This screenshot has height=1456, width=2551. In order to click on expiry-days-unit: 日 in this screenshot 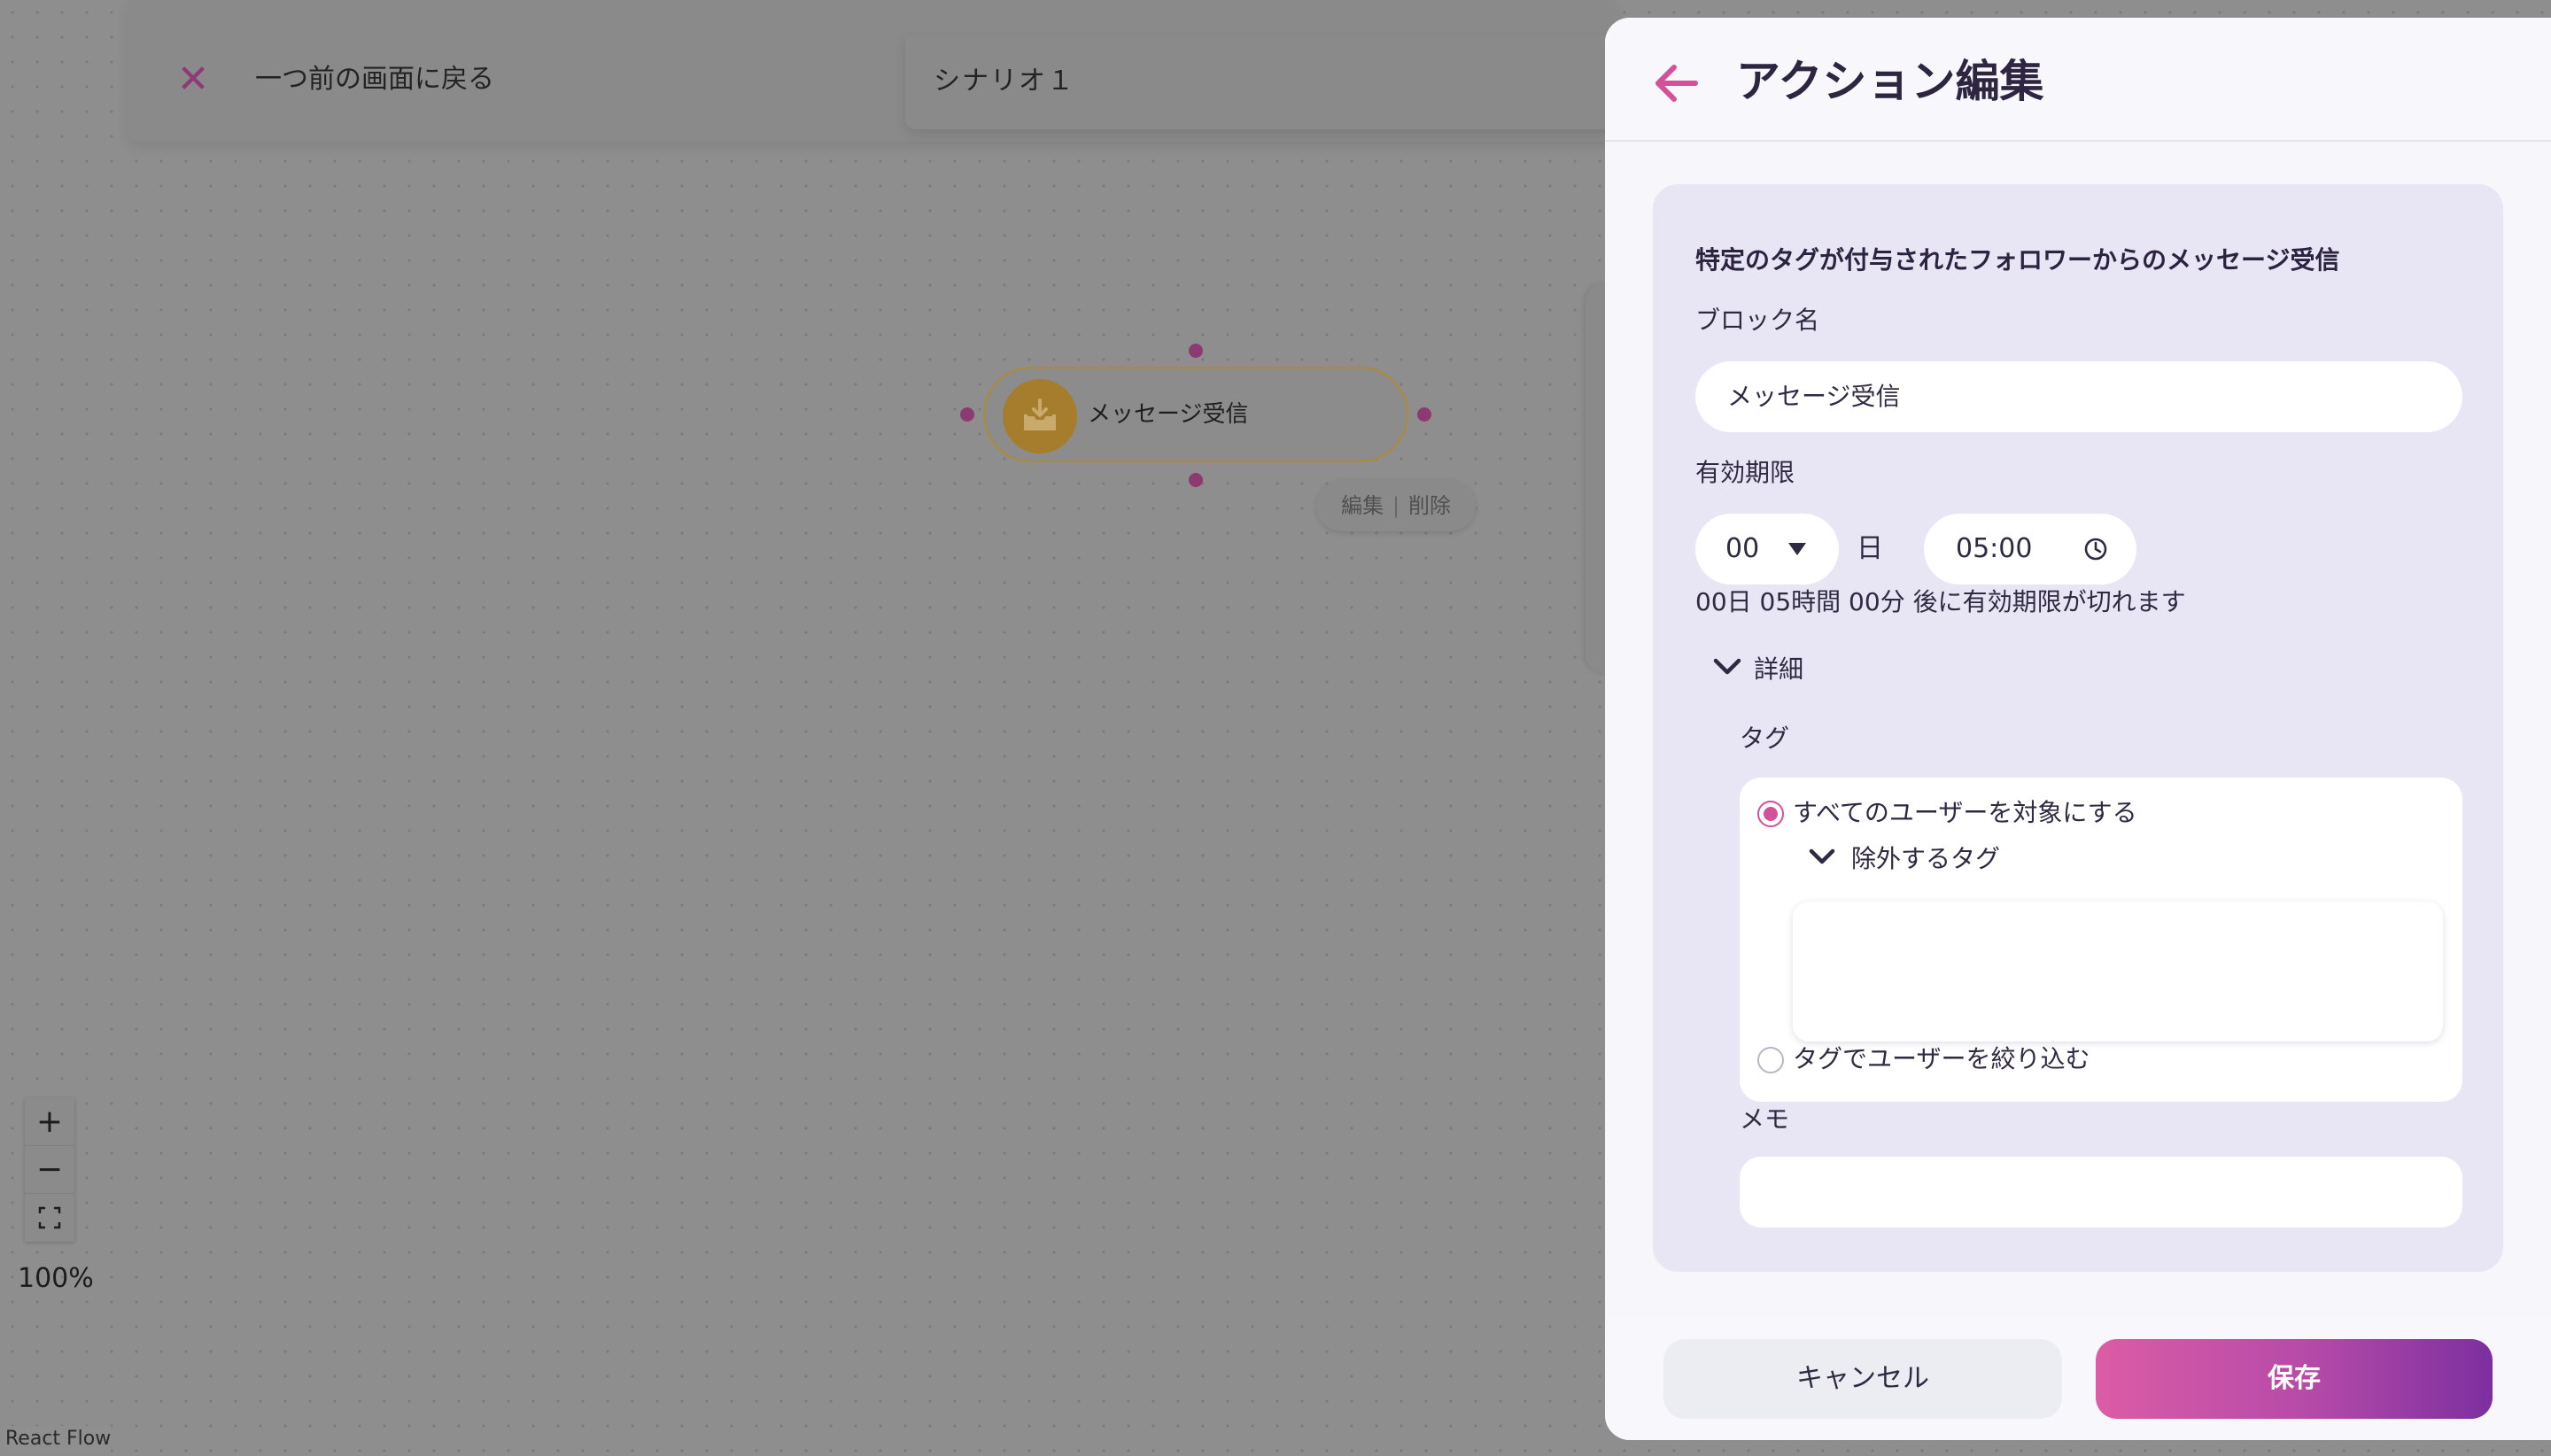, I will do `click(1870, 548)`.